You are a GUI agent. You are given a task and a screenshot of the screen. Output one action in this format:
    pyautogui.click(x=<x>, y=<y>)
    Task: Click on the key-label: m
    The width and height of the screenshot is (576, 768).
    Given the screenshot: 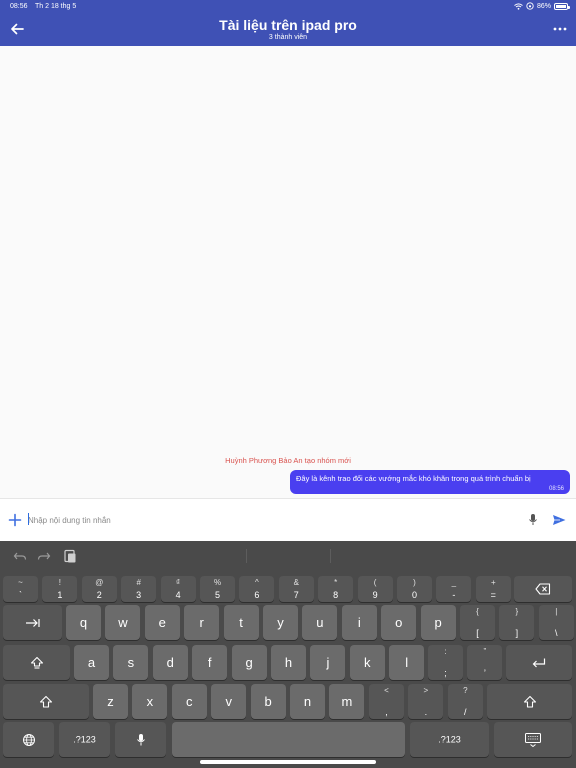 What is the action you would take?
    pyautogui.click(x=347, y=701)
    